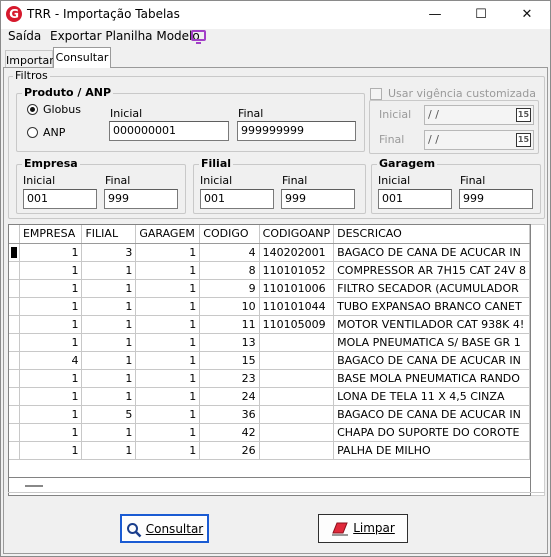 The width and height of the screenshot is (551, 557). What do you see at coordinates (229, 234) in the screenshot?
I see `column-header-codigo: CODIGO` at bounding box center [229, 234].